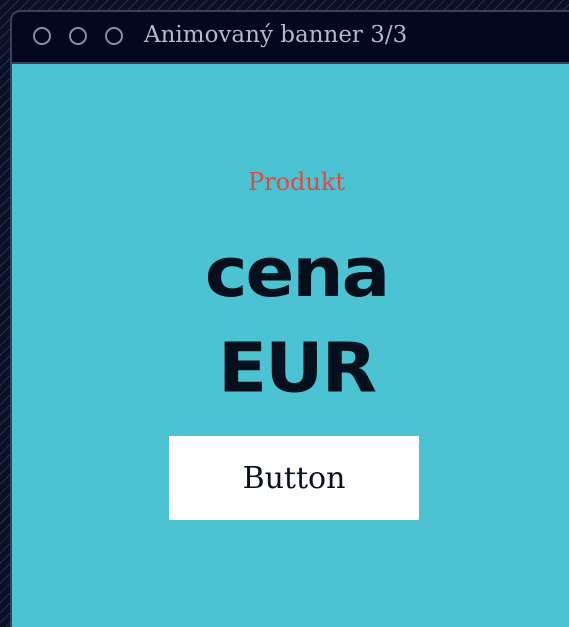 The height and width of the screenshot is (627, 569). Describe the element at coordinates (297, 272) in the screenshot. I see `headline-price: cena` at that location.